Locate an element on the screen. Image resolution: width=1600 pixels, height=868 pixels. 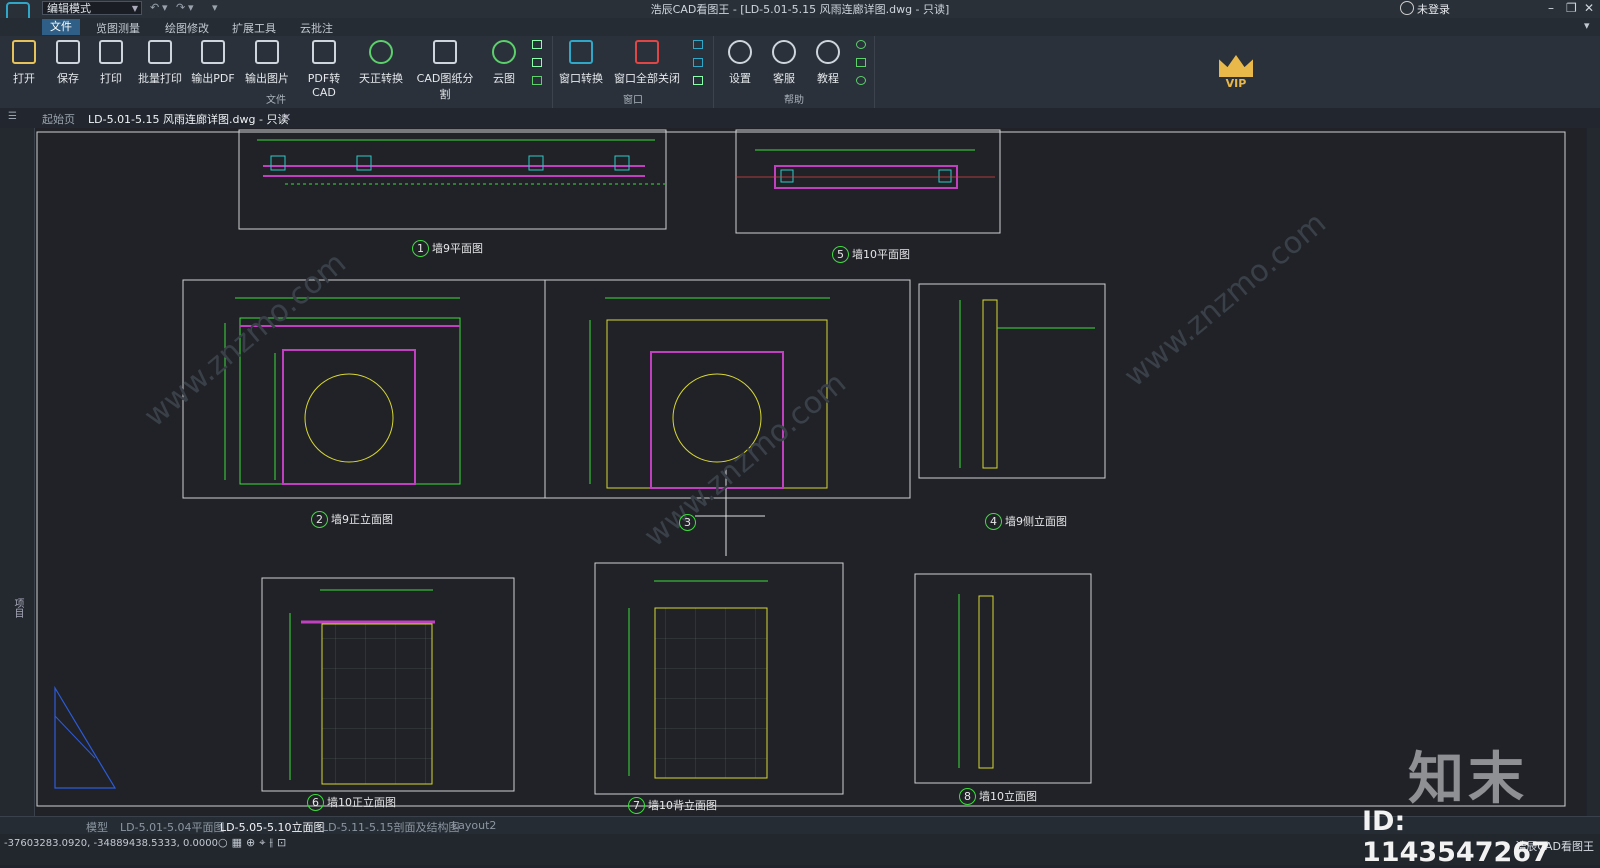
view-6-front-elevation is located at coordinates (388, 684).